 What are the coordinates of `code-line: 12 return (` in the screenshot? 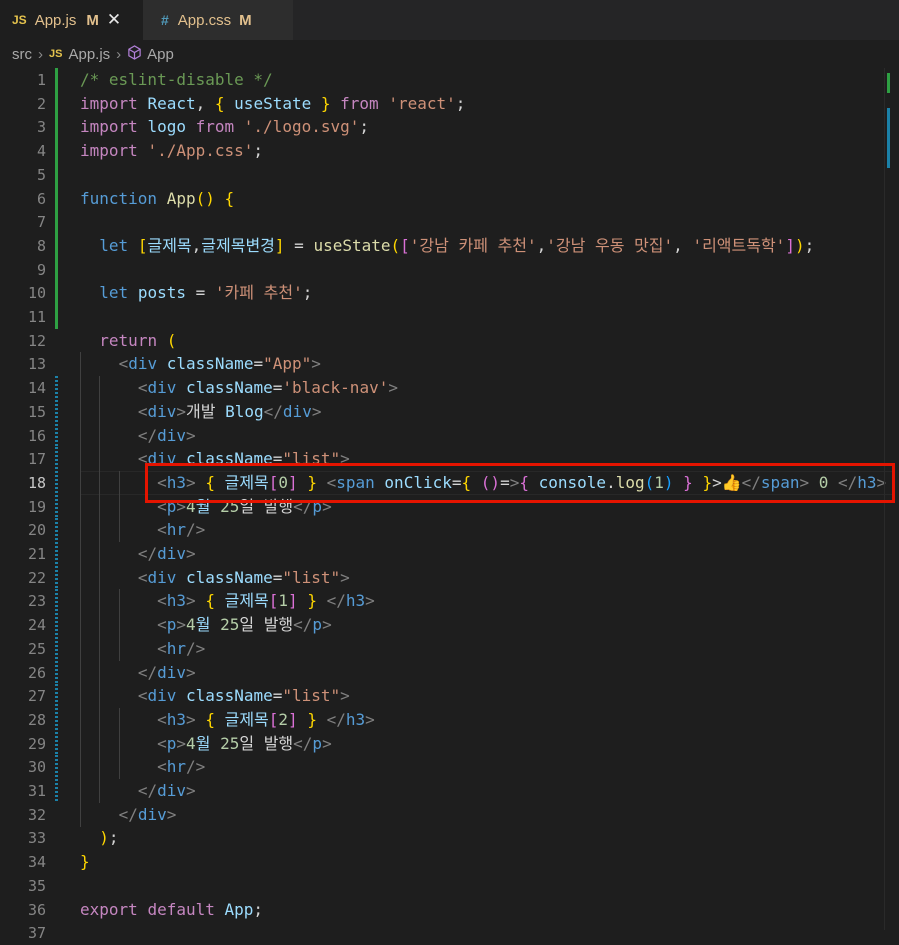 It's located at (449, 341).